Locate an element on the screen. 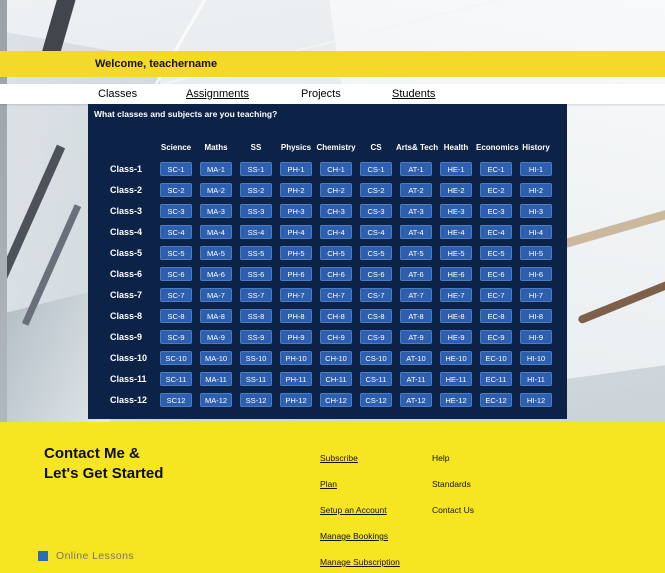  class-subject-button: SS-3 is located at coordinates (256, 210).